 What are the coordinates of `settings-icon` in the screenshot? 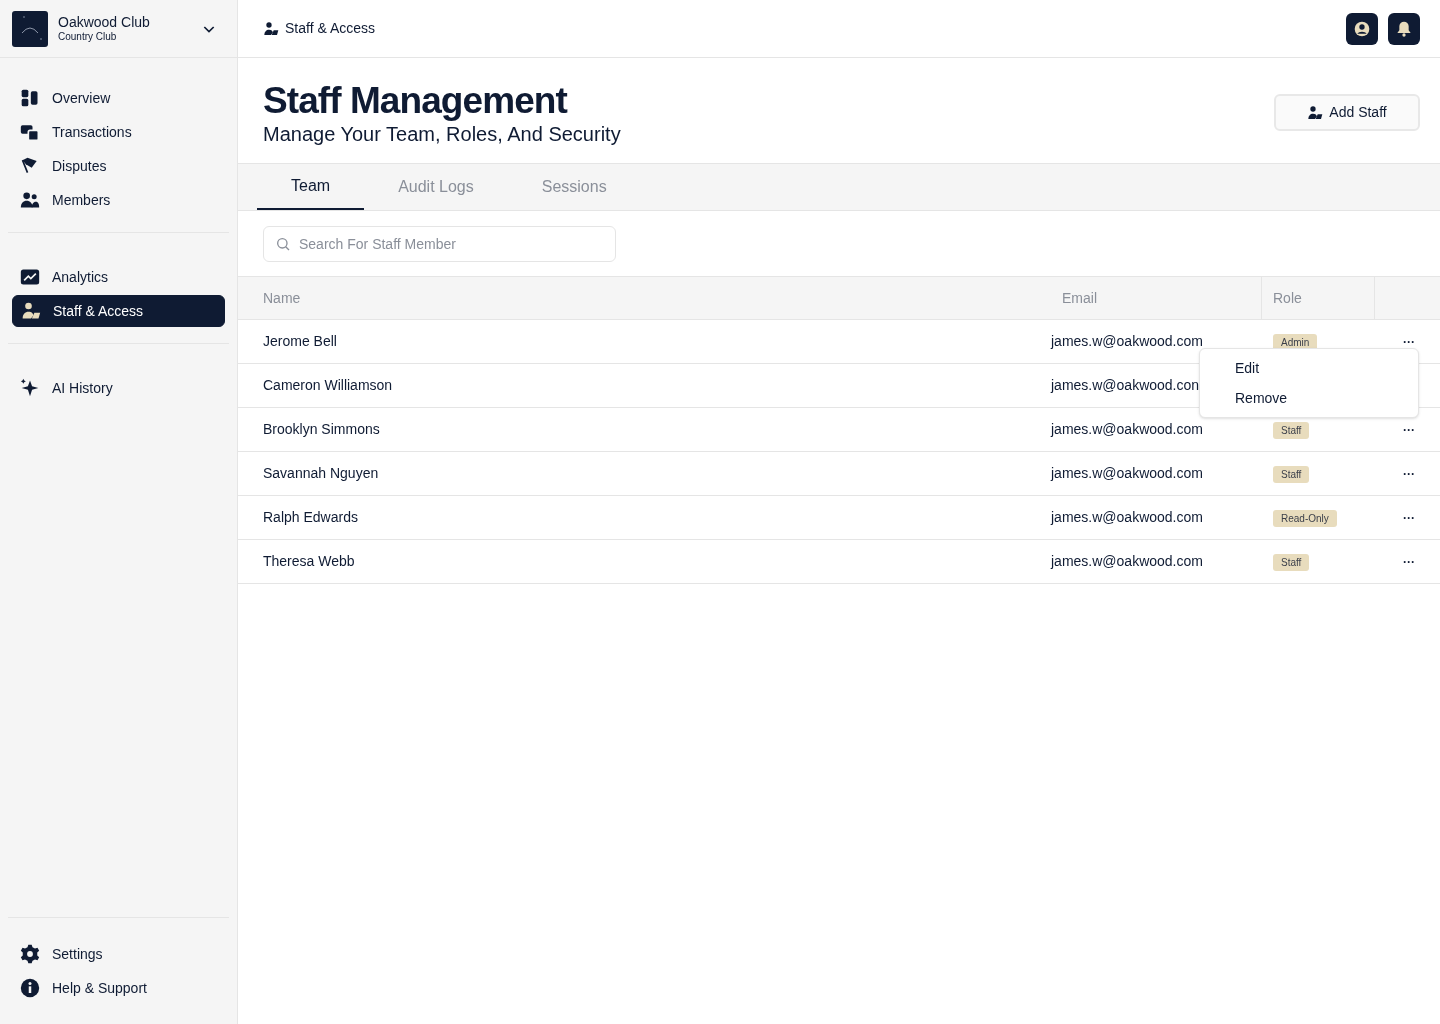 It's located at (30, 954).